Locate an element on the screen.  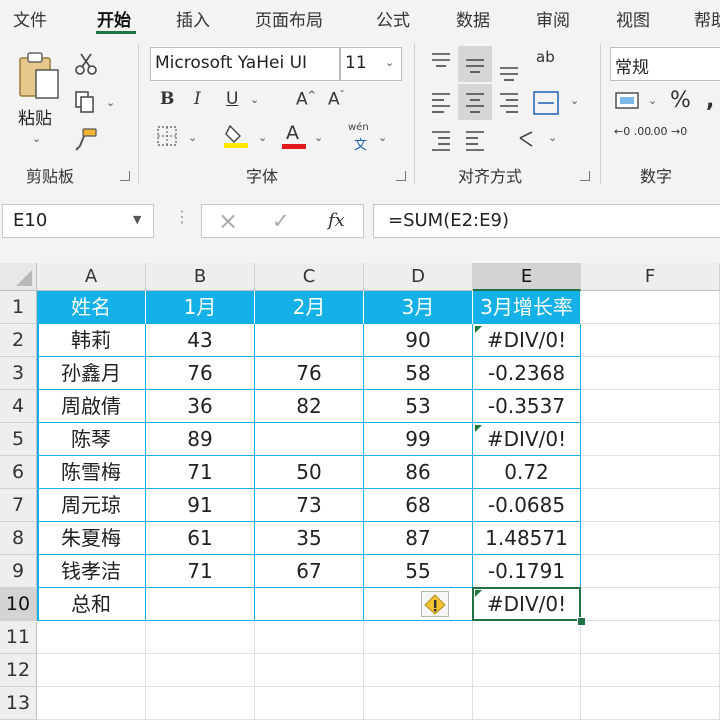
cell-b4: 36 is located at coordinates (200, 406).